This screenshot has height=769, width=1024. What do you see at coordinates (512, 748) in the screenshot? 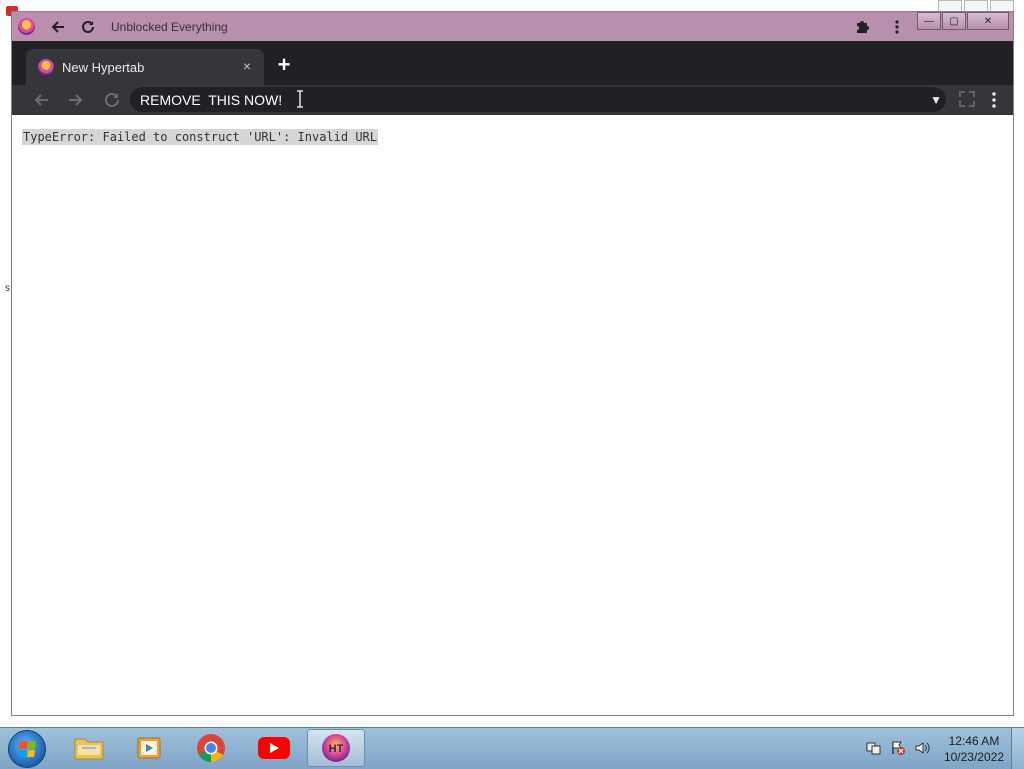
I see `taskbar: HT 12:46 AM 10/23/2022` at bounding box center [512, 748].